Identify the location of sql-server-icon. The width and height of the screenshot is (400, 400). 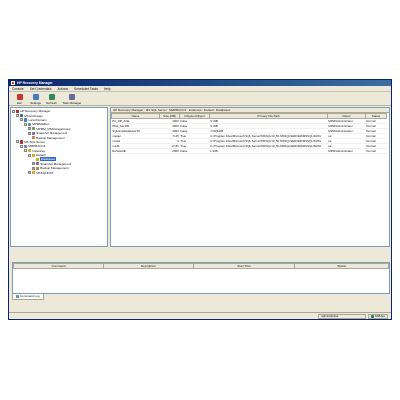
(22, 142).